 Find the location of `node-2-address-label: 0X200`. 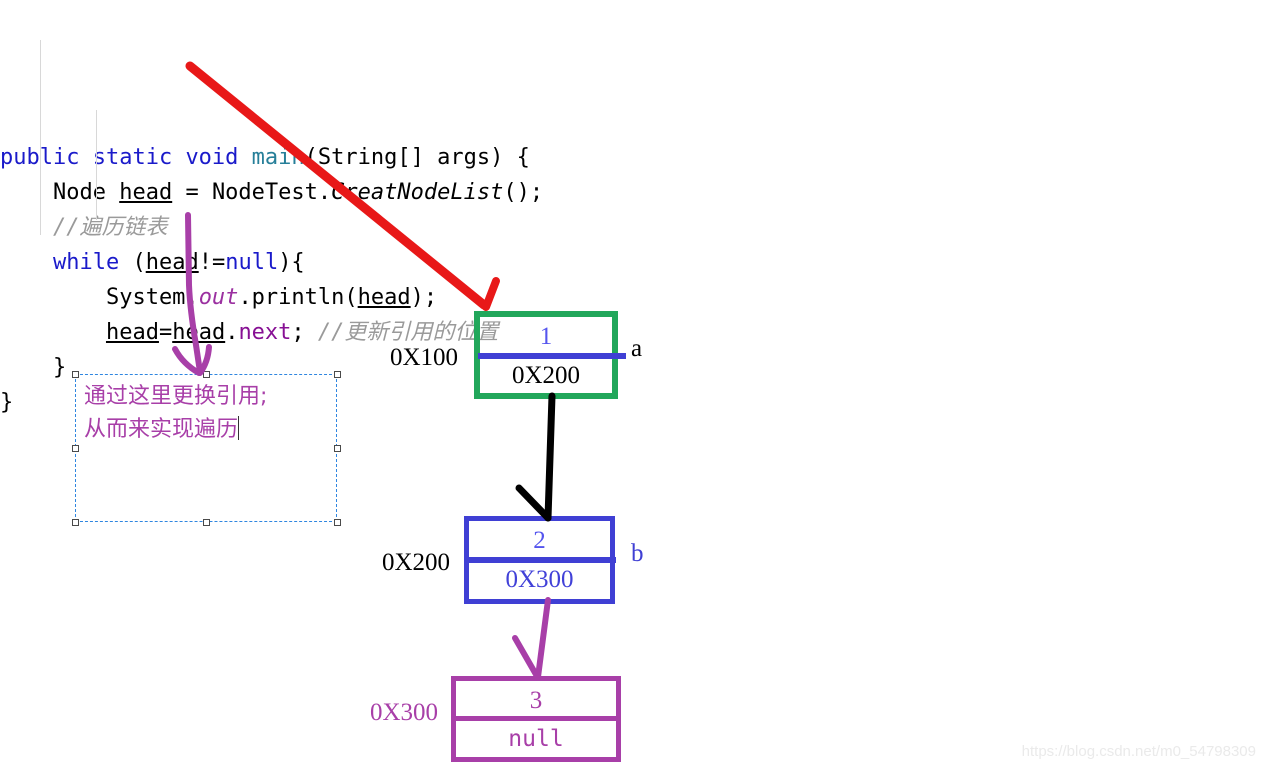

node-2-address-label: 0X200 is located at coordinates (416, 562).